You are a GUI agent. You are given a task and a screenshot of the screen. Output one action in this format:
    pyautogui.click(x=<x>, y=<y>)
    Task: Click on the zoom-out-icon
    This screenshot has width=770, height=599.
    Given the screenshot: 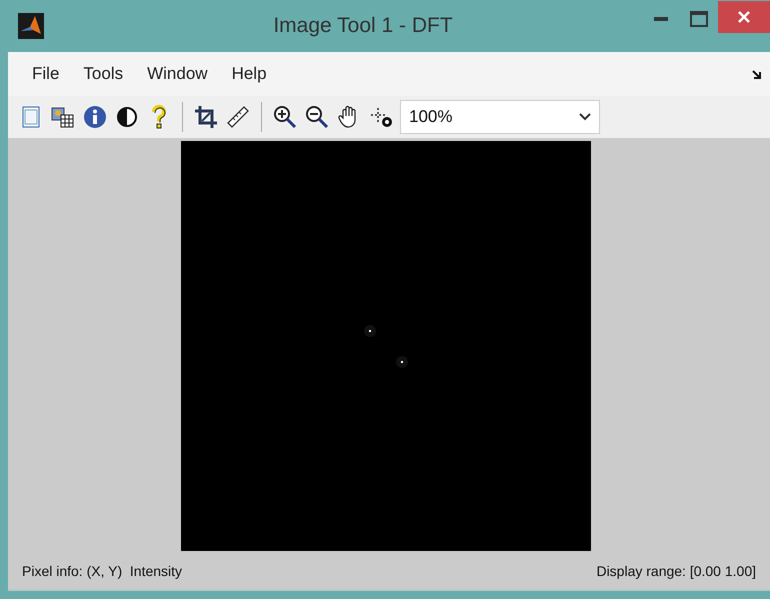 What is the action you would take?
    pyautogui.click(x=317, y=117)
    